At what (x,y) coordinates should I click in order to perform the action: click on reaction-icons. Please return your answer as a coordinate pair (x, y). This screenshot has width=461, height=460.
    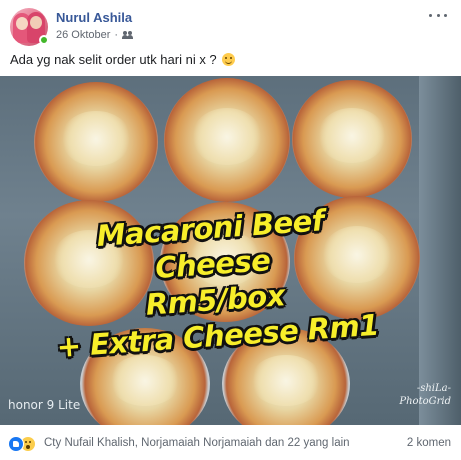
    Looking at the image, I should click on (22, 444).